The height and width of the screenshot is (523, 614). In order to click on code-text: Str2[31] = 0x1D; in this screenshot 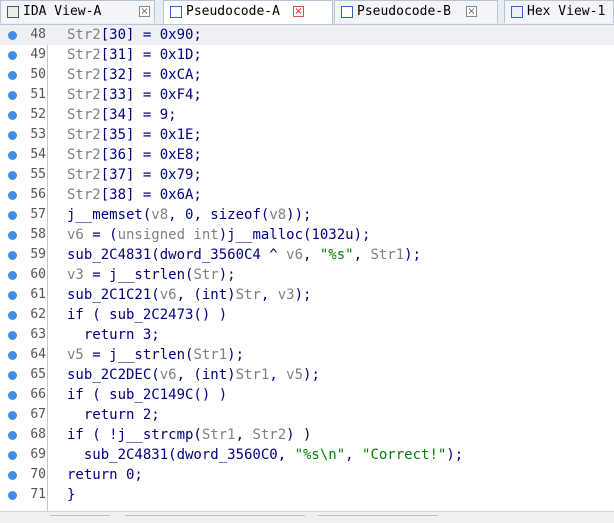, I will do `click(134, 55)`.